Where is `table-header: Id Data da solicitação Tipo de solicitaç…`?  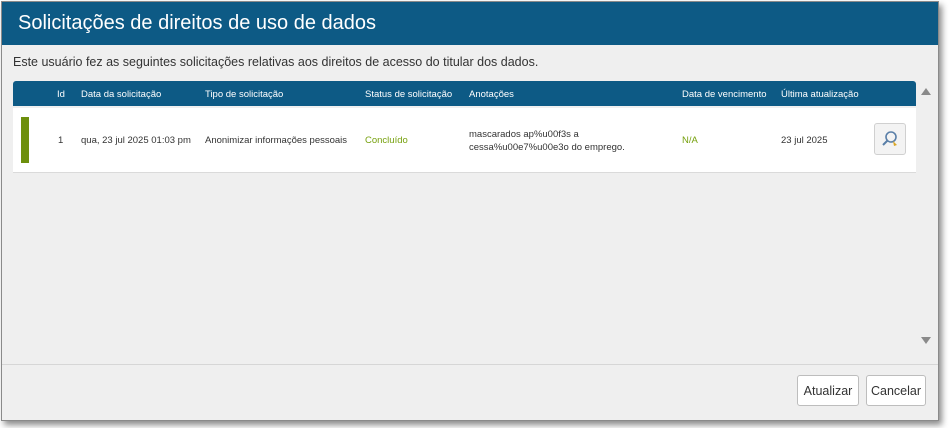 table-header: Id Data da solicitação Tipo de solicitaç… is located at coordinates (464, 93).